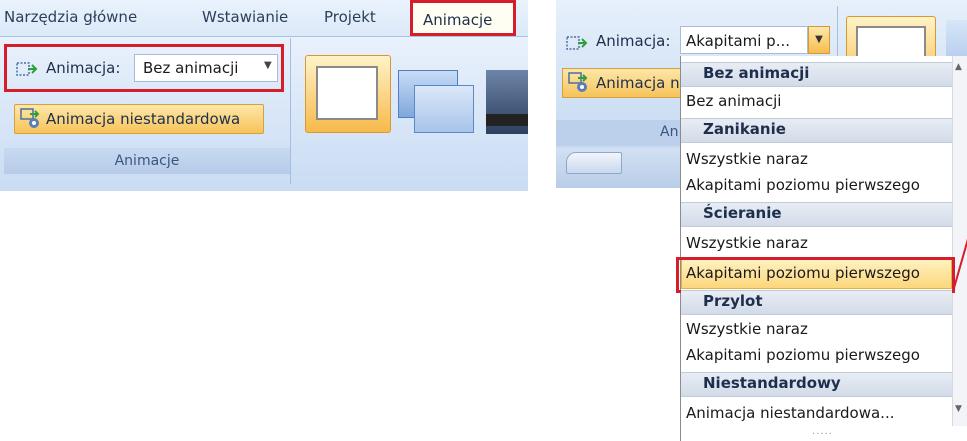 The height and width of the screenshot is (441, 967). What do you see at coordinates (958, 67) in the screenshot?
I see `scroll-up-icon: ▲` at bounding box center [958, 67].